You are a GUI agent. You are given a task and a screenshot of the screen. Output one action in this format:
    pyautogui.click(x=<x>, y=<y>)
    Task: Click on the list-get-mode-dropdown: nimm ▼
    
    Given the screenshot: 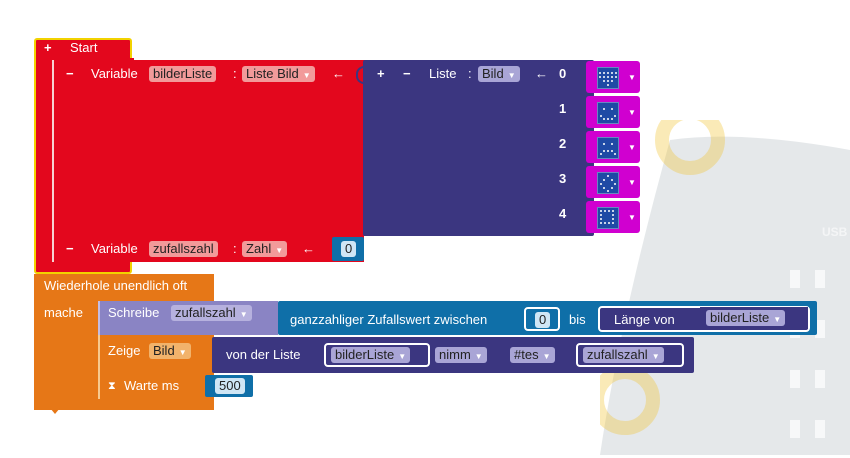 What is the action you would take?
    pyautogui.click(x=461, y=355)
    